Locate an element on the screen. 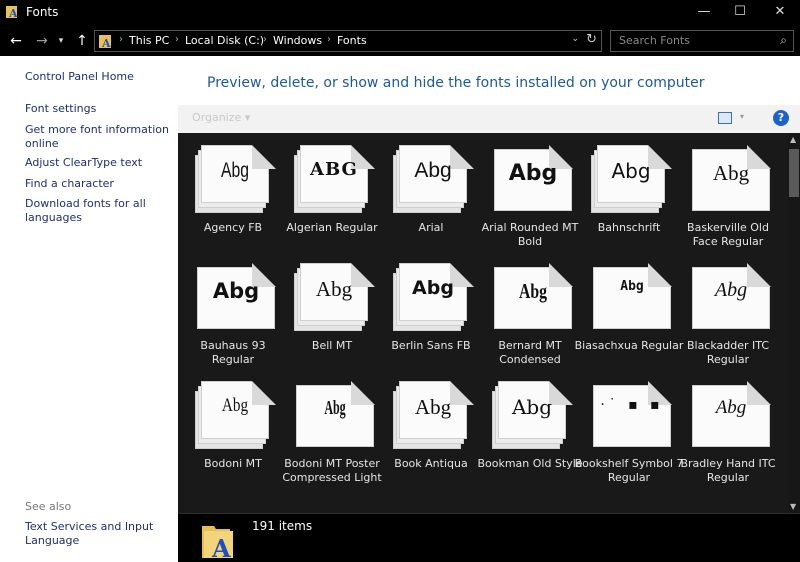 Image resolution: width=800 pixels, height=562 pixels. font-name-label: Bodoni MT Poster Compressed Light is located at coordinates (332, 470).